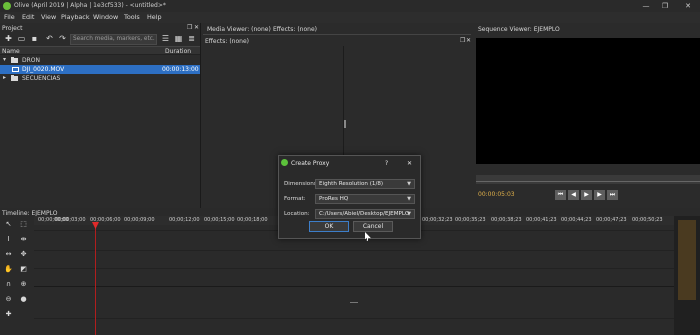 The height and width of the screenshot is (335, 700). Describe the element at coordinates (23, 254) in the screenshot. I see `slip-tool-icon: ✥` at that location.